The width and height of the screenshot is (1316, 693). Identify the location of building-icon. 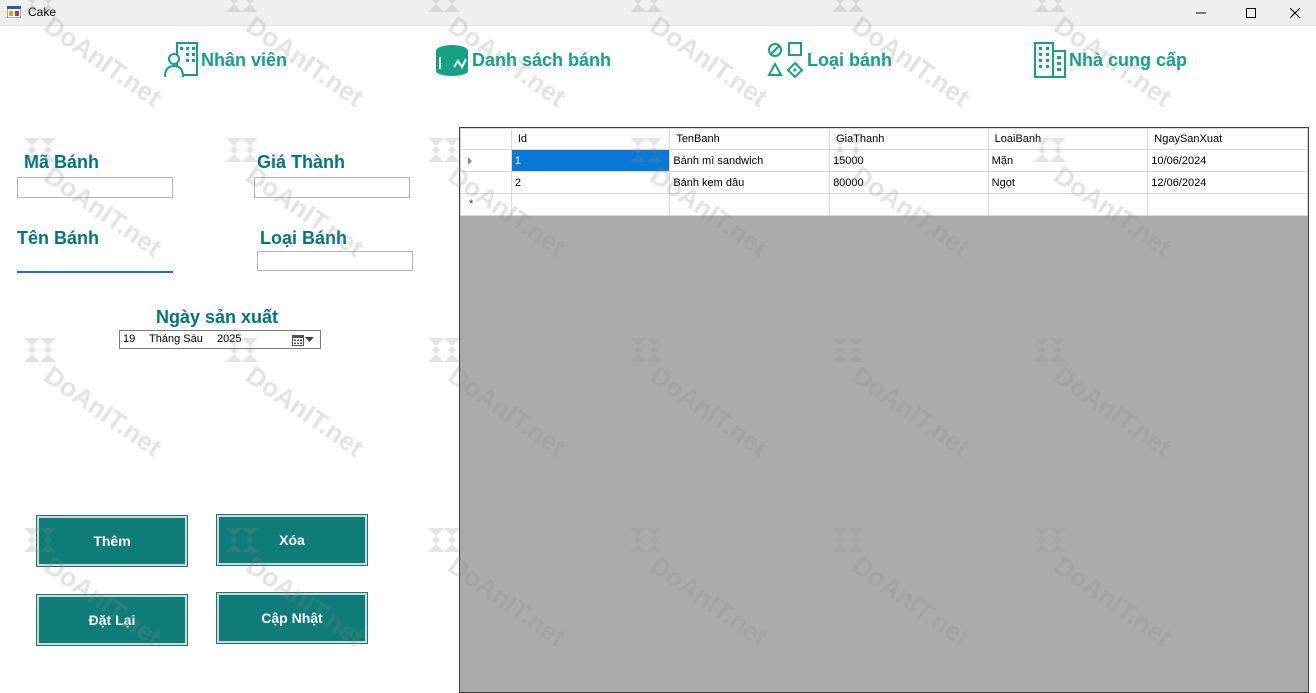
(1050, 60).